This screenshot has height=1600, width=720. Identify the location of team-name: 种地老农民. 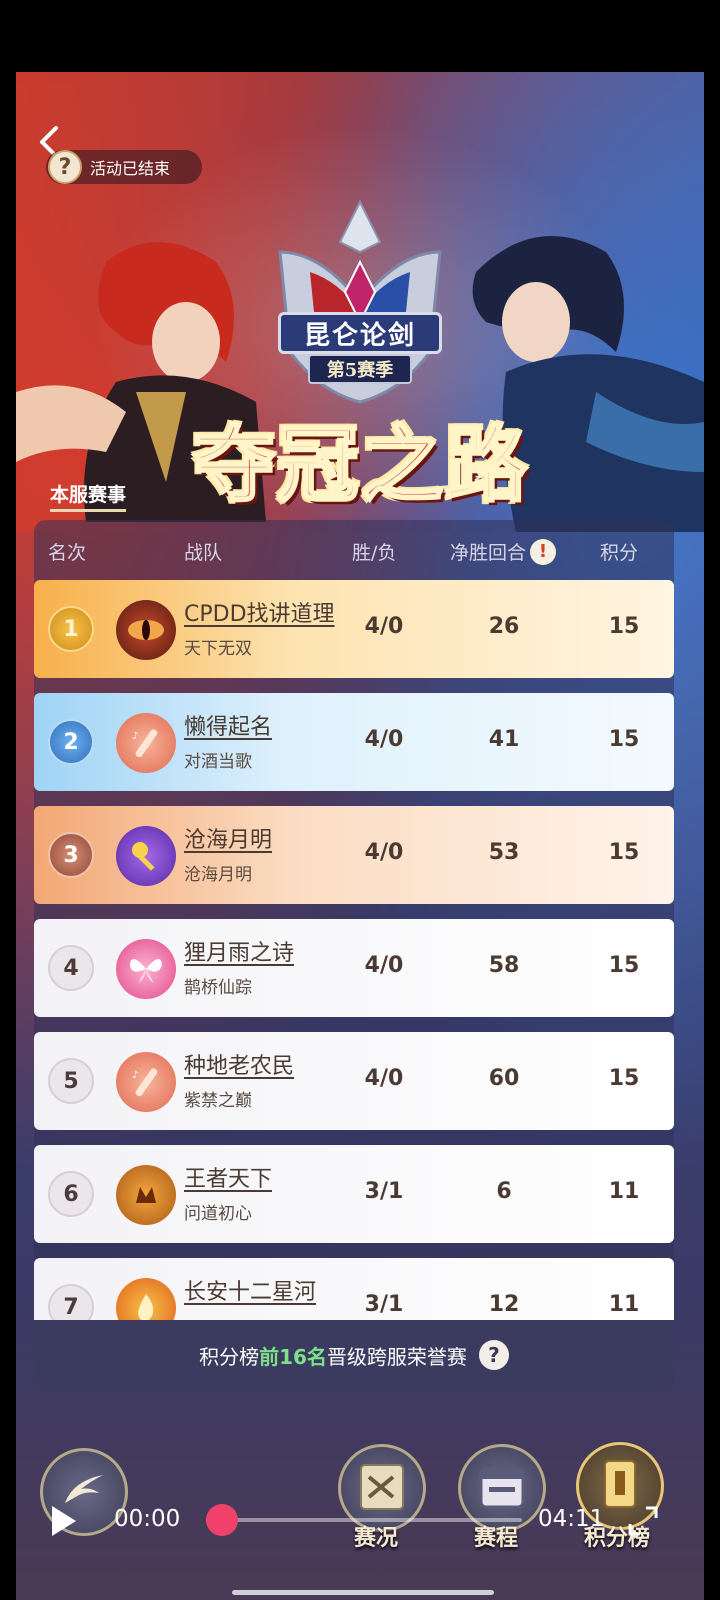
(239, 1064).